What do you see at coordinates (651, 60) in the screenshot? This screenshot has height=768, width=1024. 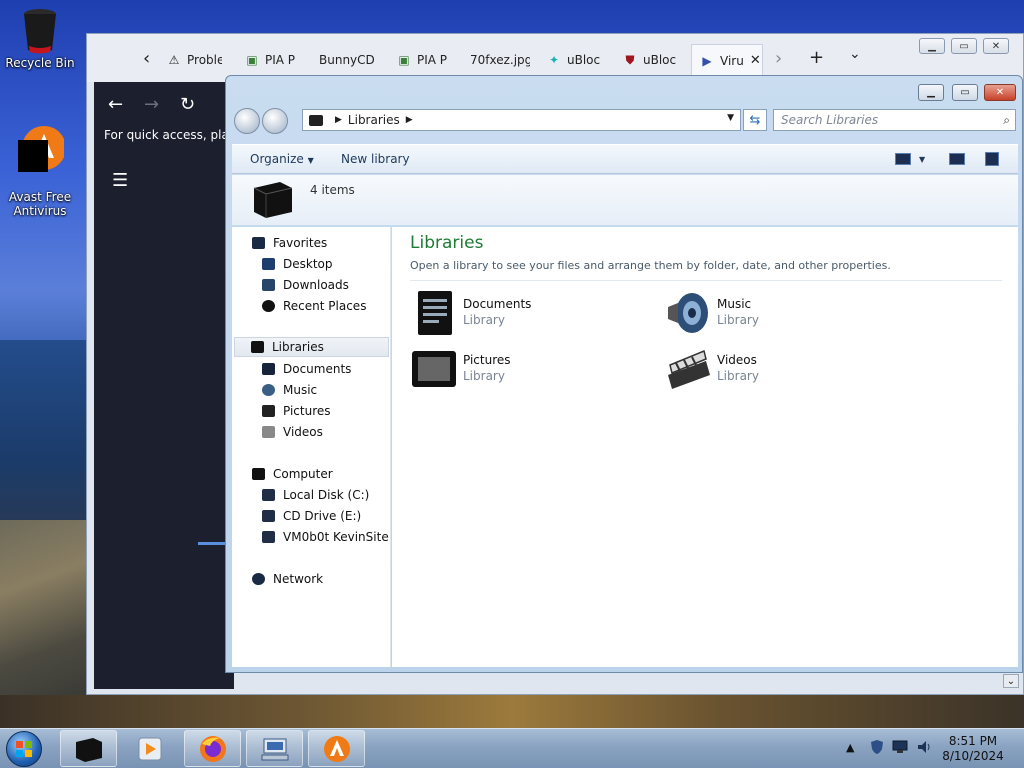 I see `tab-ublock-2: ⛊ uBloc` at bounding box center [651, 60].